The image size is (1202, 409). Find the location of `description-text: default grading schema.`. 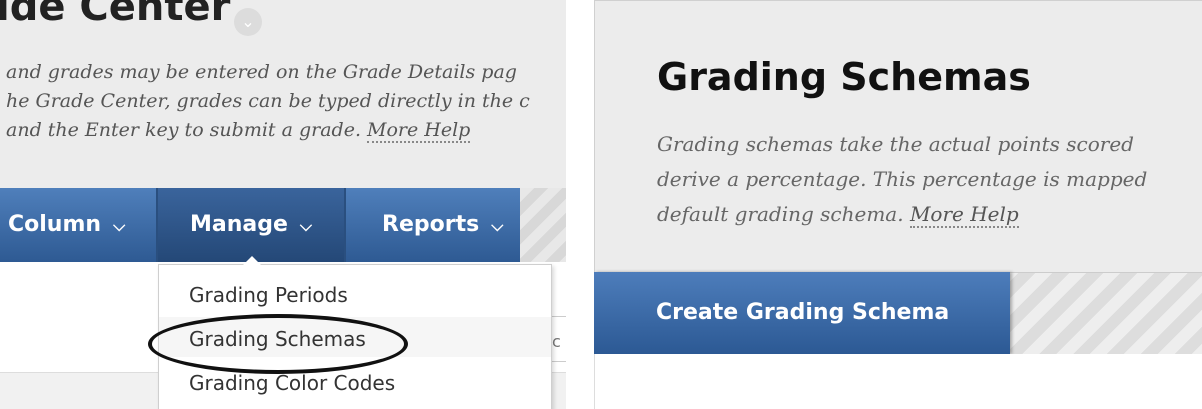

description-text: default grading schema. is located at coordinates (783, 214).